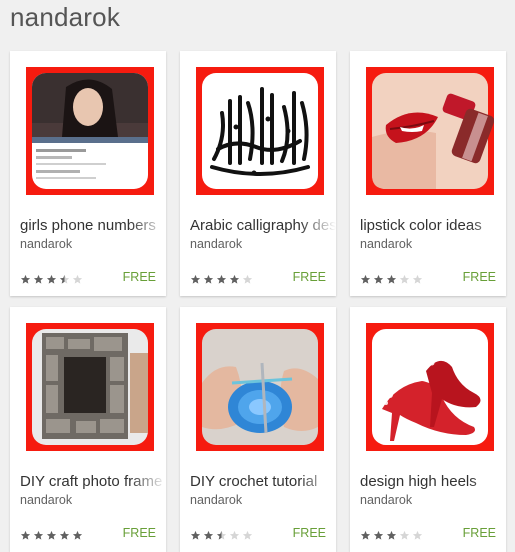 This screenshot has width=515, height=552. I want to click on app-title: lipstick color ideas, so click(433, 225).